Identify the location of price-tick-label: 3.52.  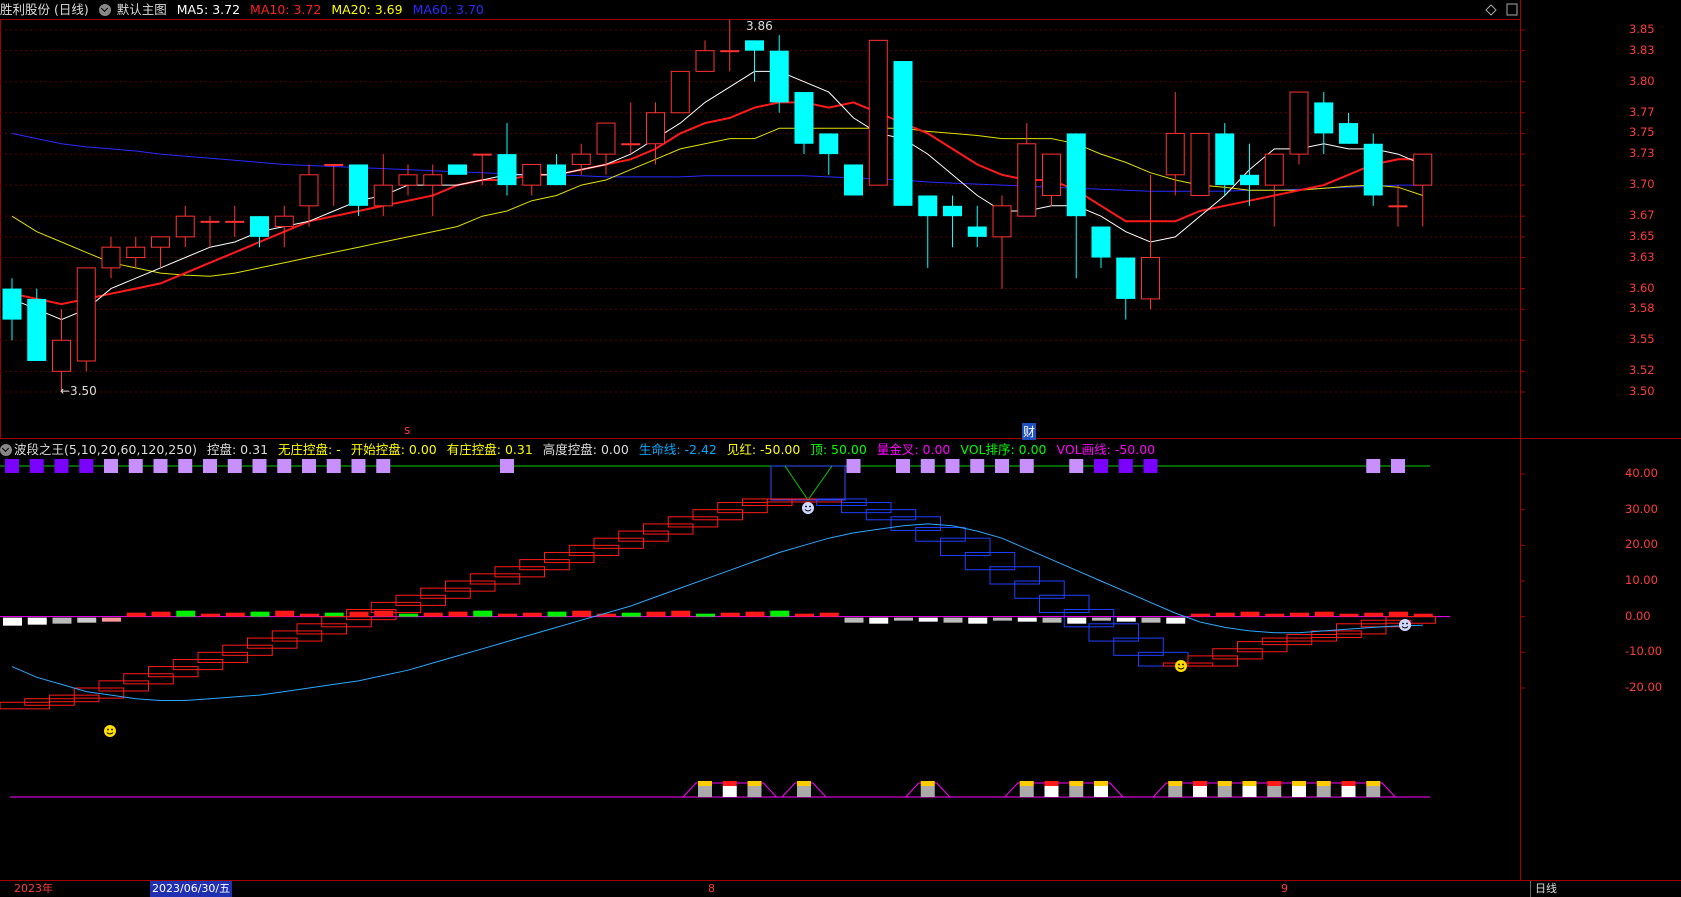
(1642, 370).